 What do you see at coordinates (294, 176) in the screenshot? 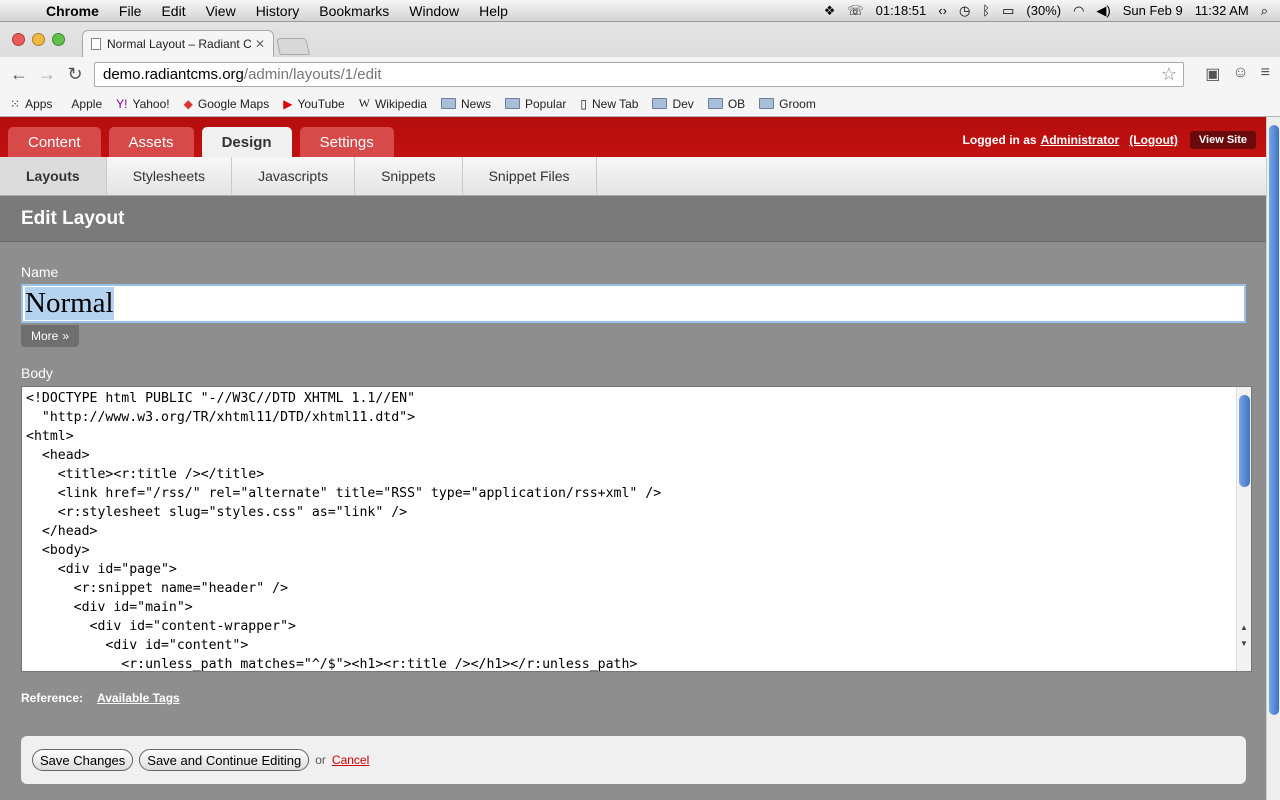
I see `subnav-javascripts: Javascripts` at bounding box center [294, 176].